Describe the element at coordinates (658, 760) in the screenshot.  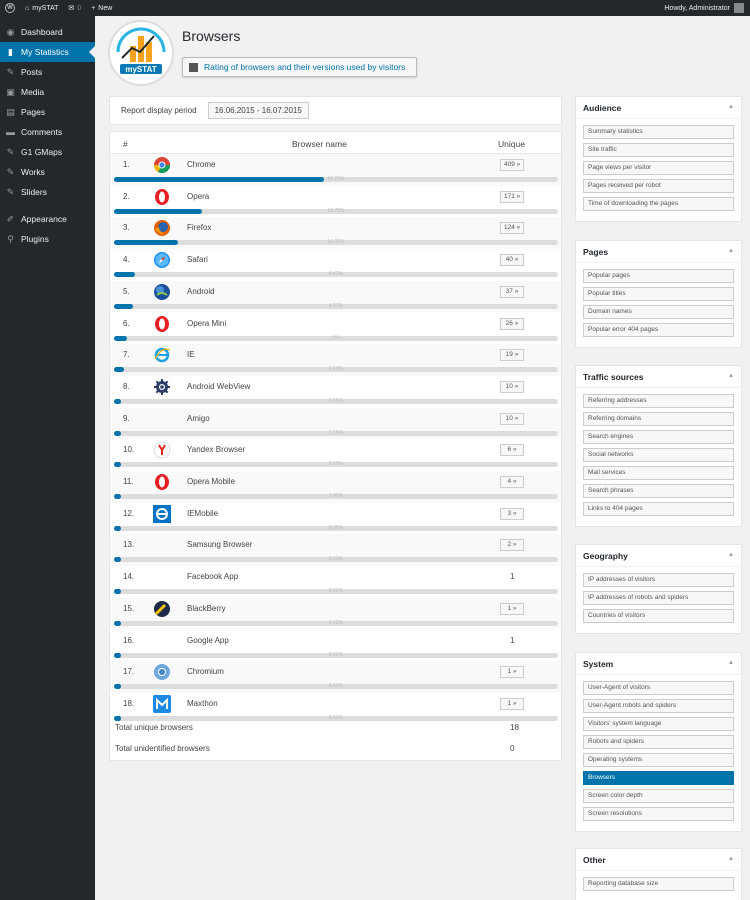
I see `report-link: Operating systems` at that location.